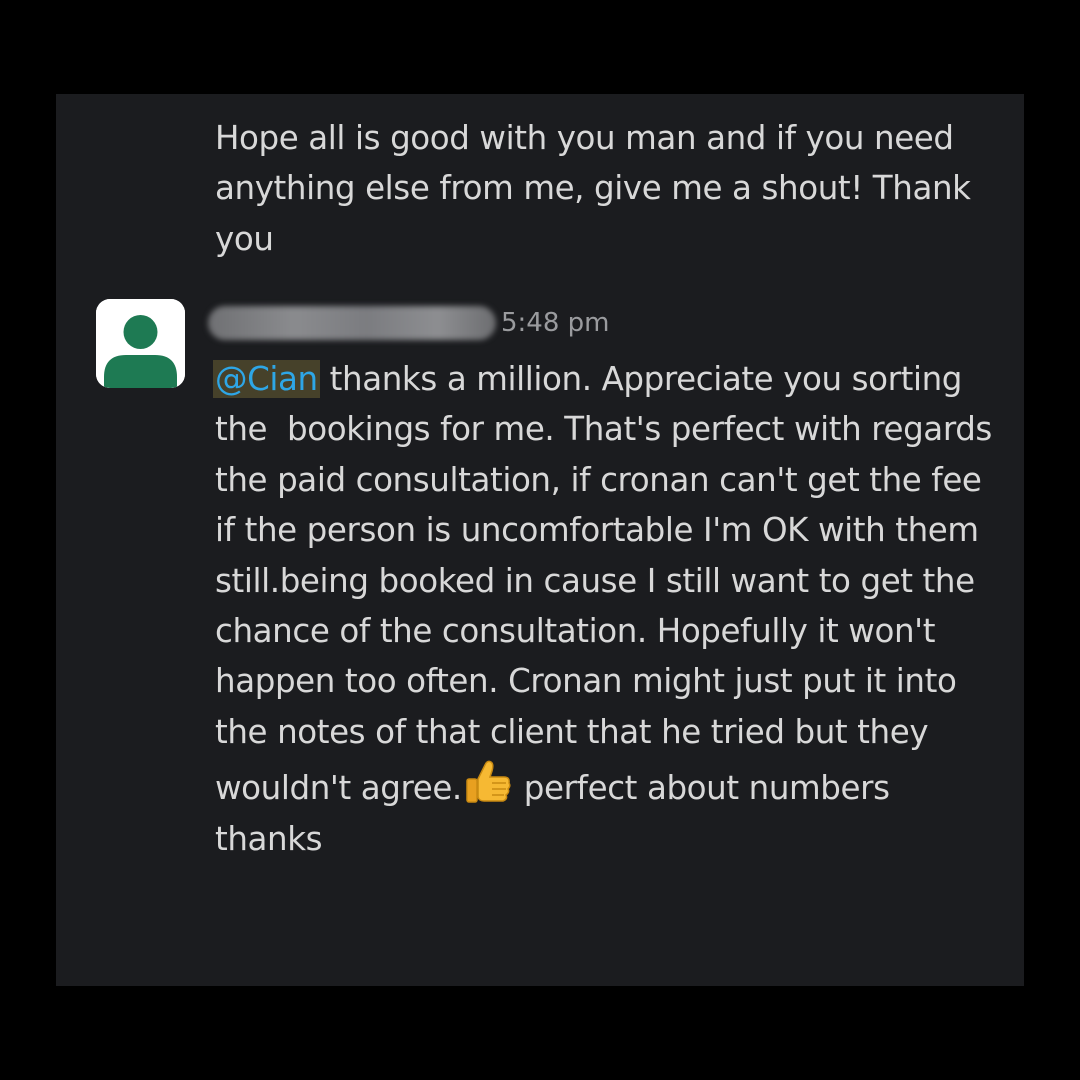  I want to click on thumbs-up-emoji-icon, so click(488, 781).